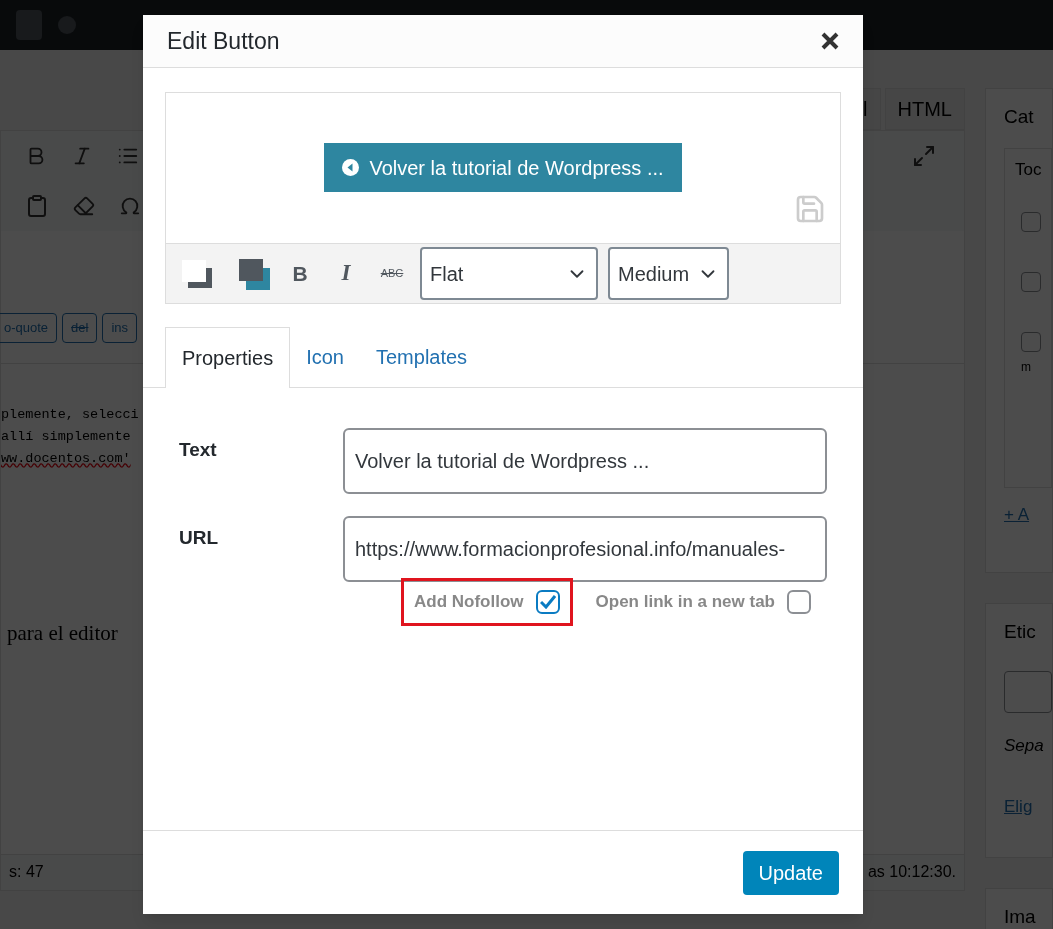 This screenshot has height=929, width=1053. What do you see at coordinates (1024, 745) in the screenshot?
I see `tags-hint: Sepa` at bounding box center [1024, 745].